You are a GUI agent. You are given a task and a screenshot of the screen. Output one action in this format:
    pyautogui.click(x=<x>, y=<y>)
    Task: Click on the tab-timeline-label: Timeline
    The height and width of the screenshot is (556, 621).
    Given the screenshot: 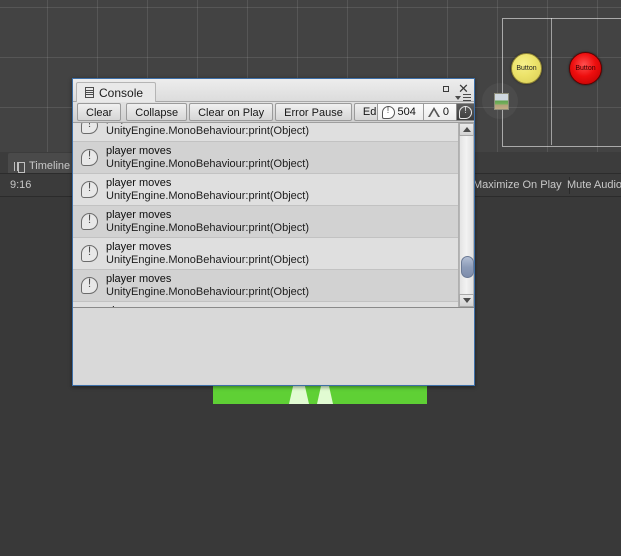 What is the action you would take?
    pyautogui.click(x=50, y=166)
    